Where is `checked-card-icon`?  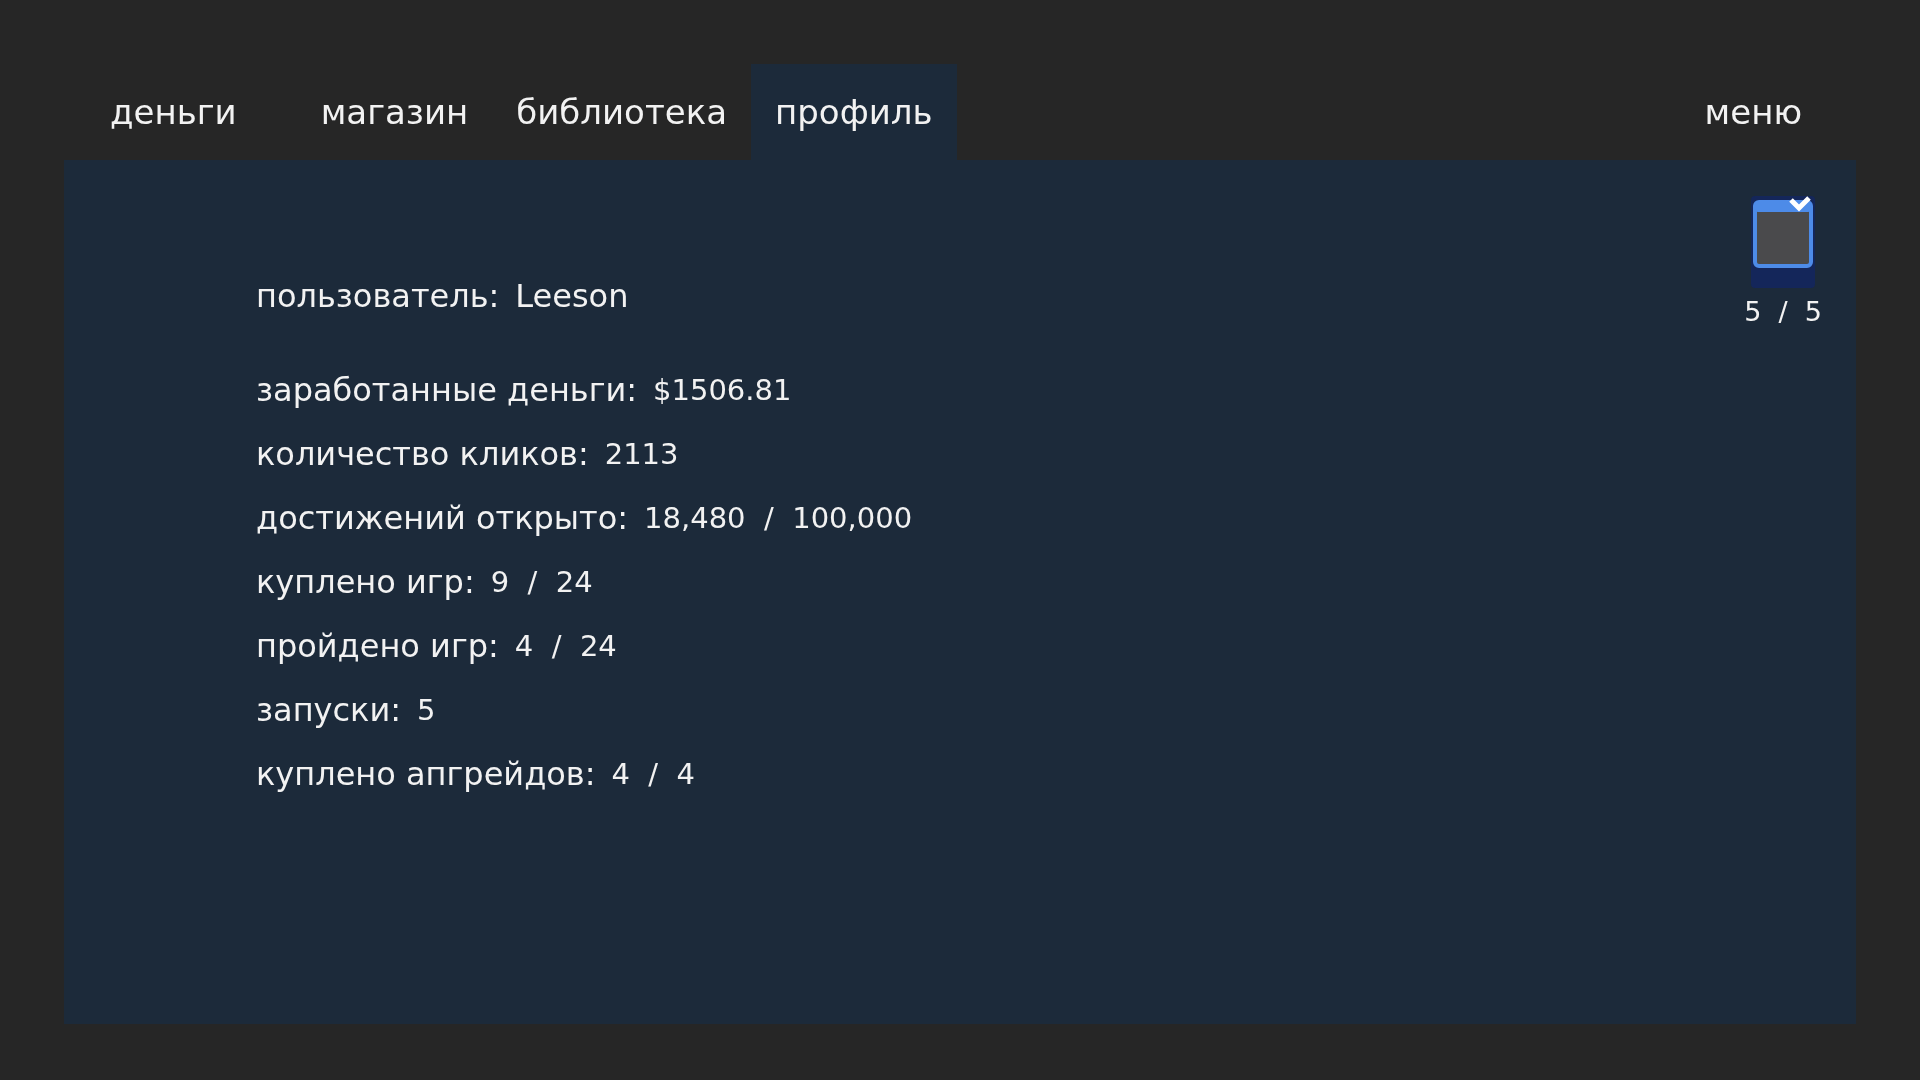
checked-card-icon is located at coordinates (1783, 242).